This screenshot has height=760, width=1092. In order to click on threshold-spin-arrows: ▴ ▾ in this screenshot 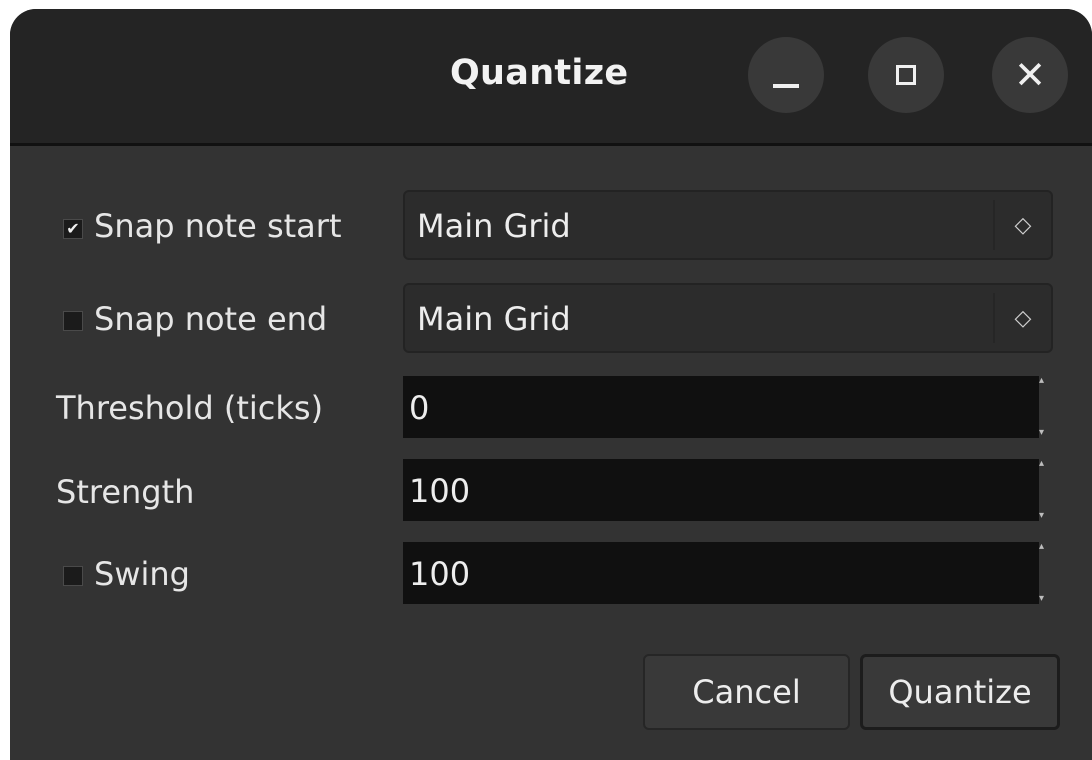, I will do `click(1044, 407)`.